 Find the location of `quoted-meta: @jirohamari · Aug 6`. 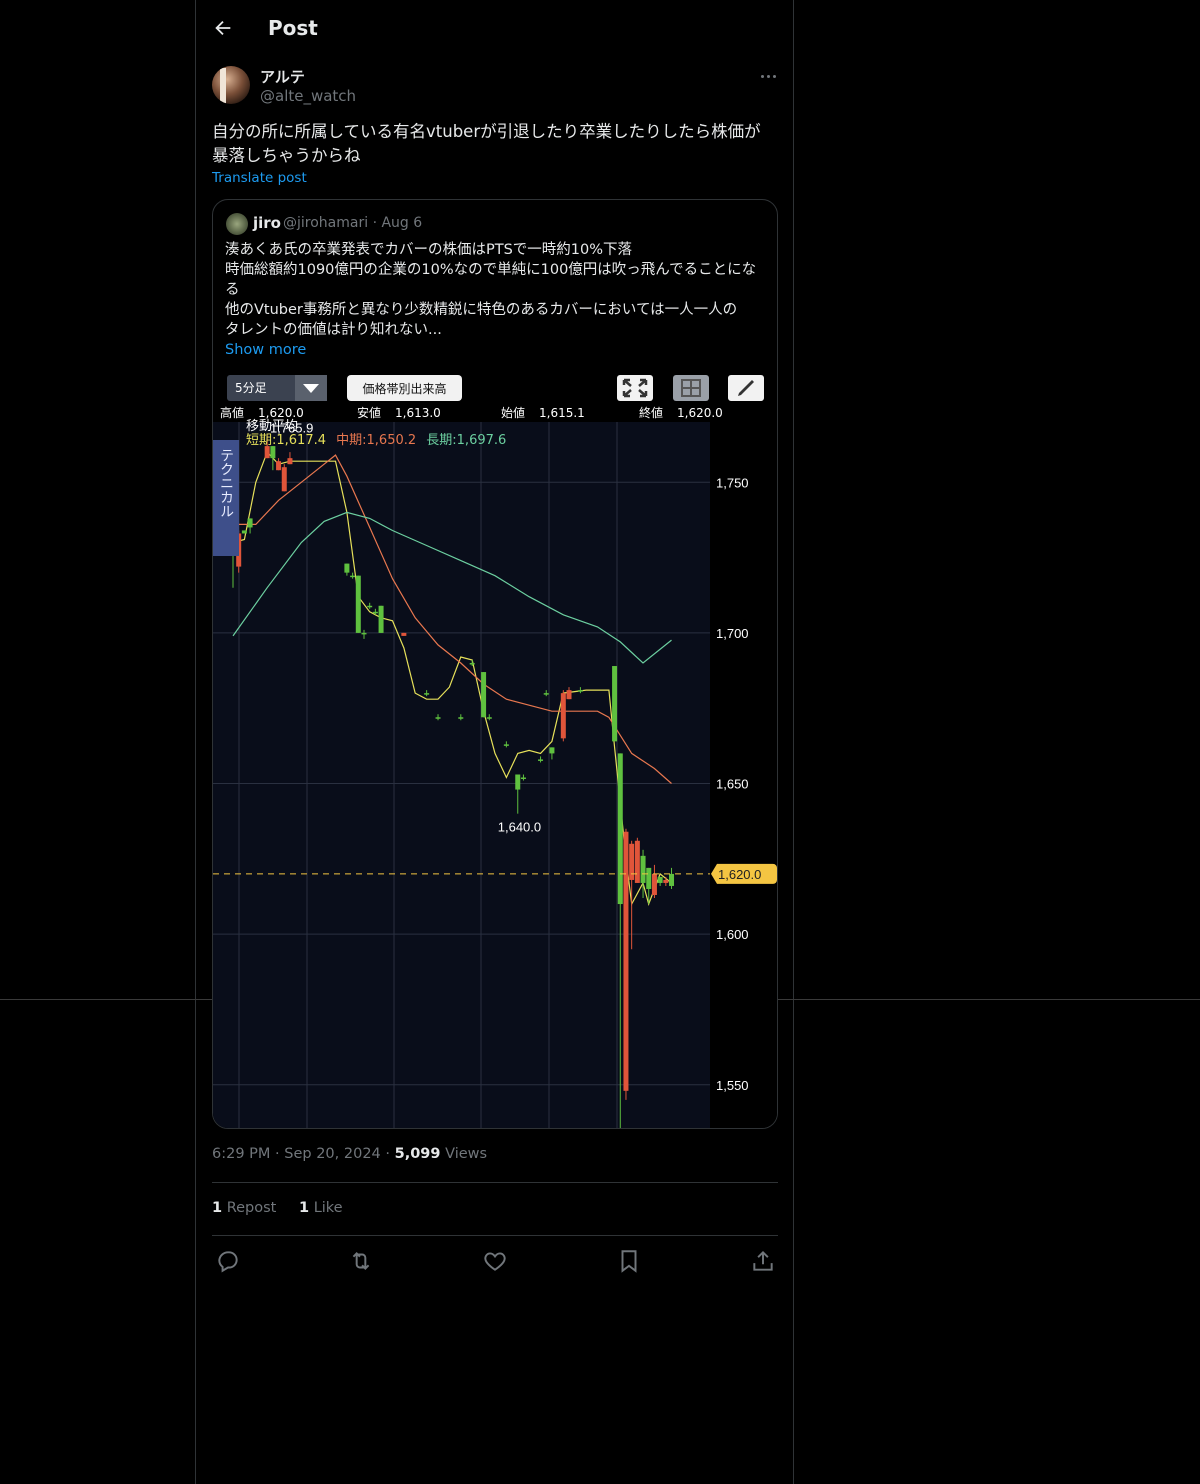

quoted-meta: @jirohamari · Aug 6 is located at coordinates (352, 223).